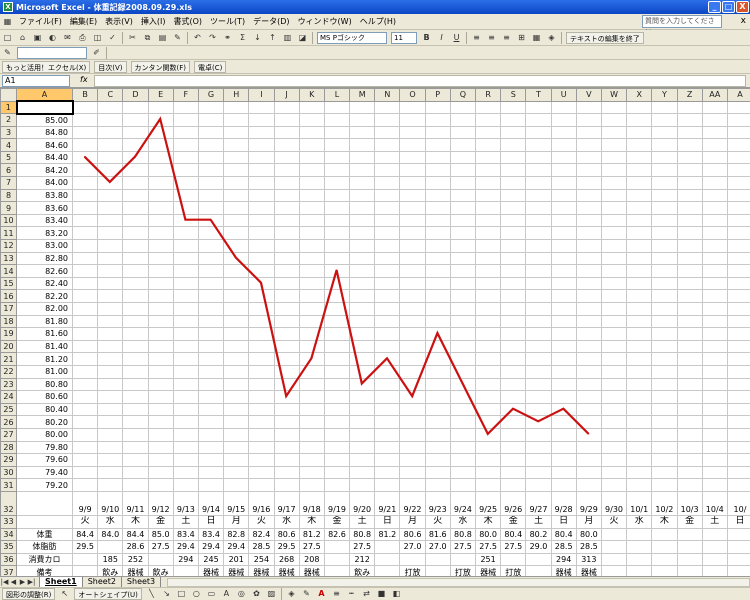  Describe the element at coordinates (236, 503) in the screenshot. I see `data-cell: 9/15` at that location.